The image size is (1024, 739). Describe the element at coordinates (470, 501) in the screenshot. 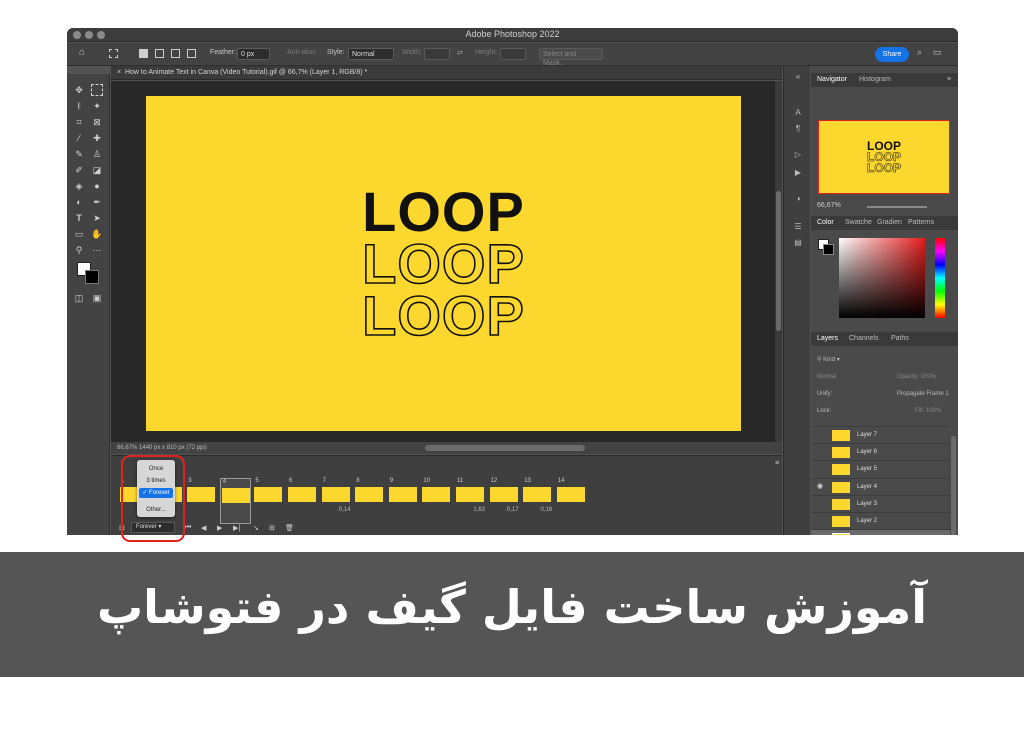

I see `animation-frame: 11 1,63` at that location.